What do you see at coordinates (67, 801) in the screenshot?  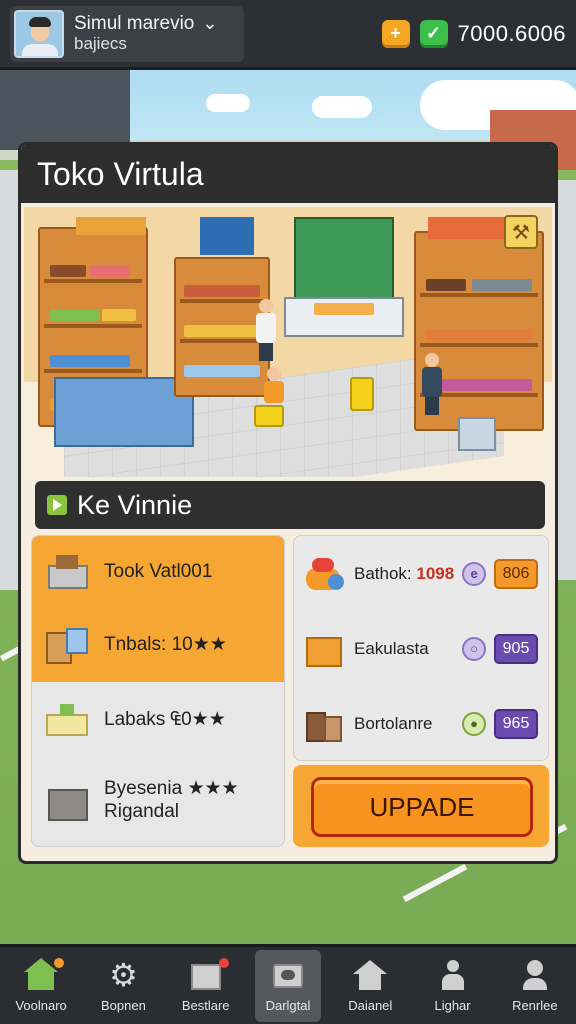 I see `storage-box-icon` at bounding box center [67, 801].